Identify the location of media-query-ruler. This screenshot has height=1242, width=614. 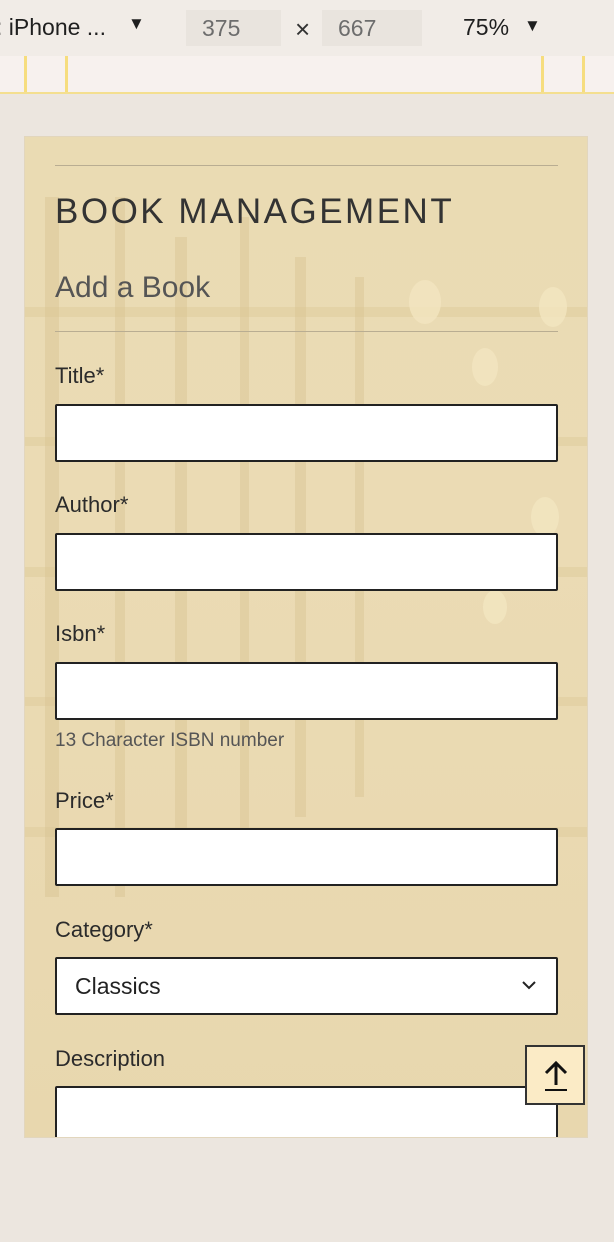
(307, 75).